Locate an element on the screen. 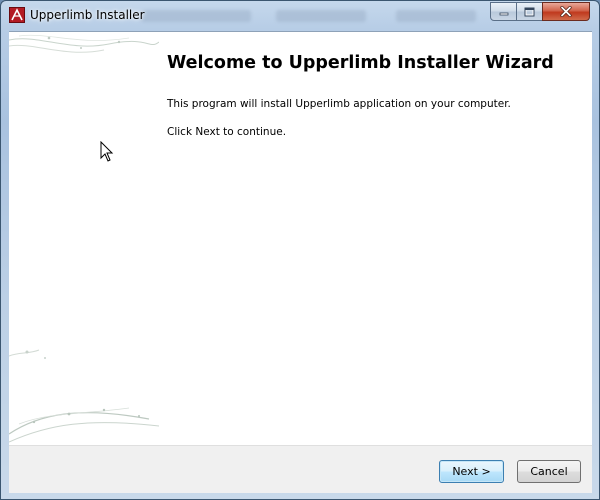 This screenshot has height=500, width=600. close-icon is located at coordinates (566, 11).